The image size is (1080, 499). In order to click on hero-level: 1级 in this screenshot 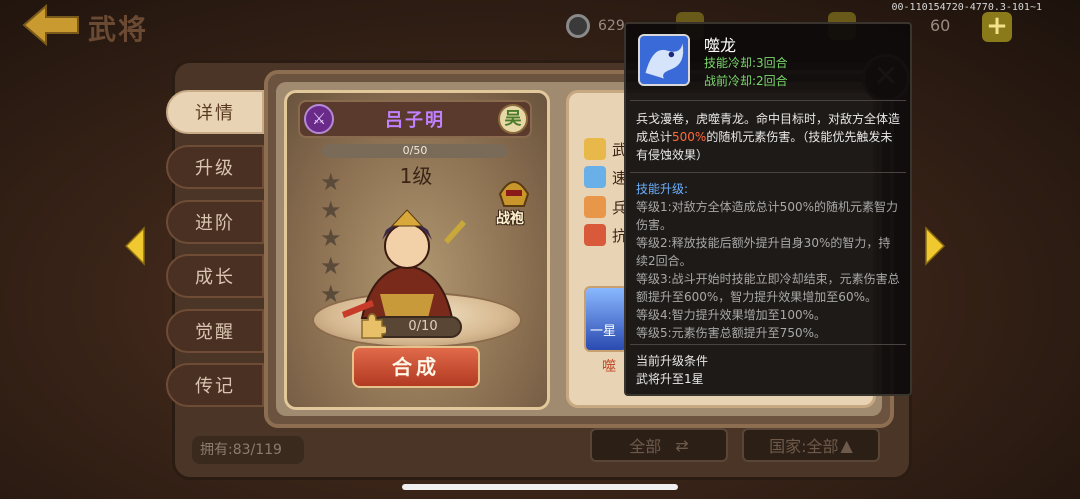, I will do `click(416, 176)`.